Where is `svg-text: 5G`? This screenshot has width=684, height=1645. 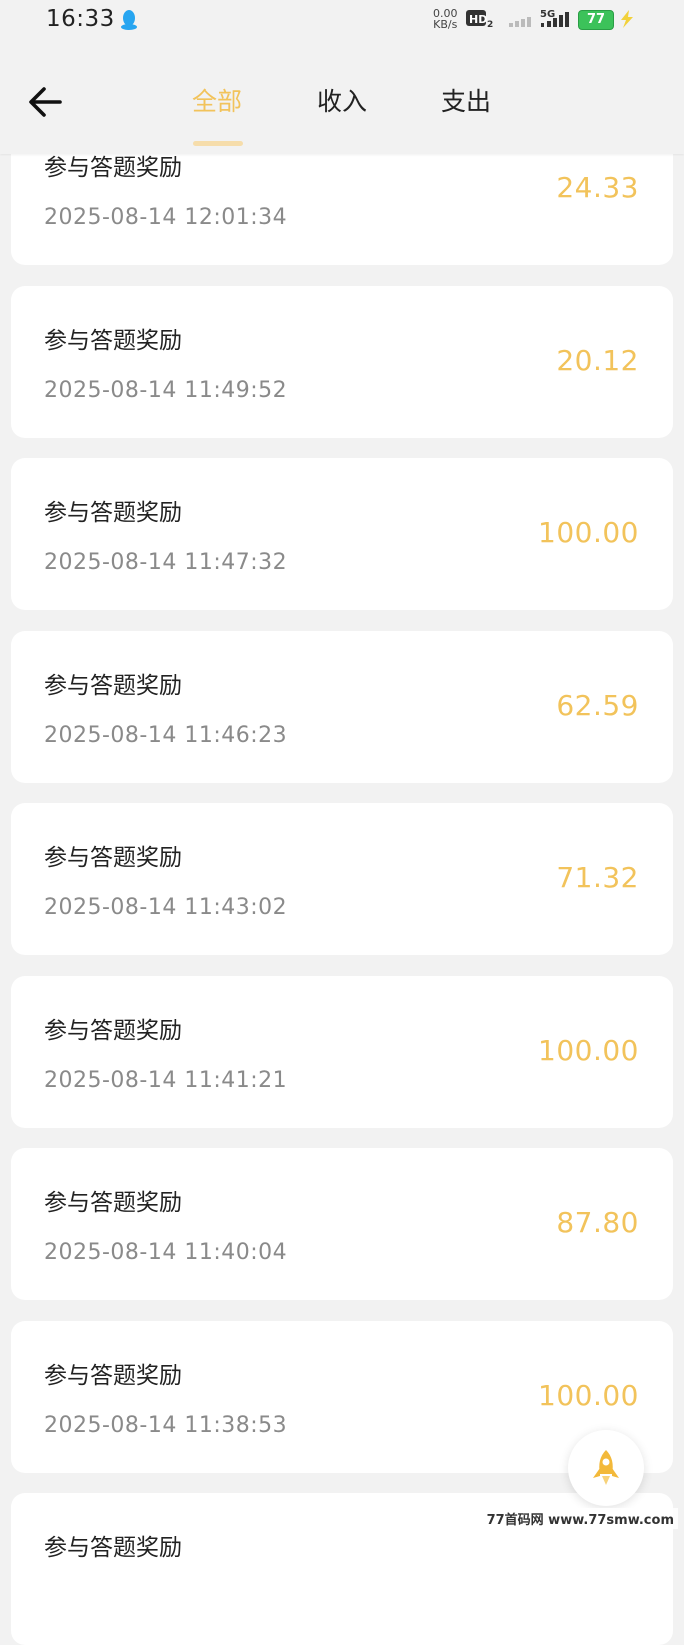
svg-text: 5G is located at coordinates (547, 14).